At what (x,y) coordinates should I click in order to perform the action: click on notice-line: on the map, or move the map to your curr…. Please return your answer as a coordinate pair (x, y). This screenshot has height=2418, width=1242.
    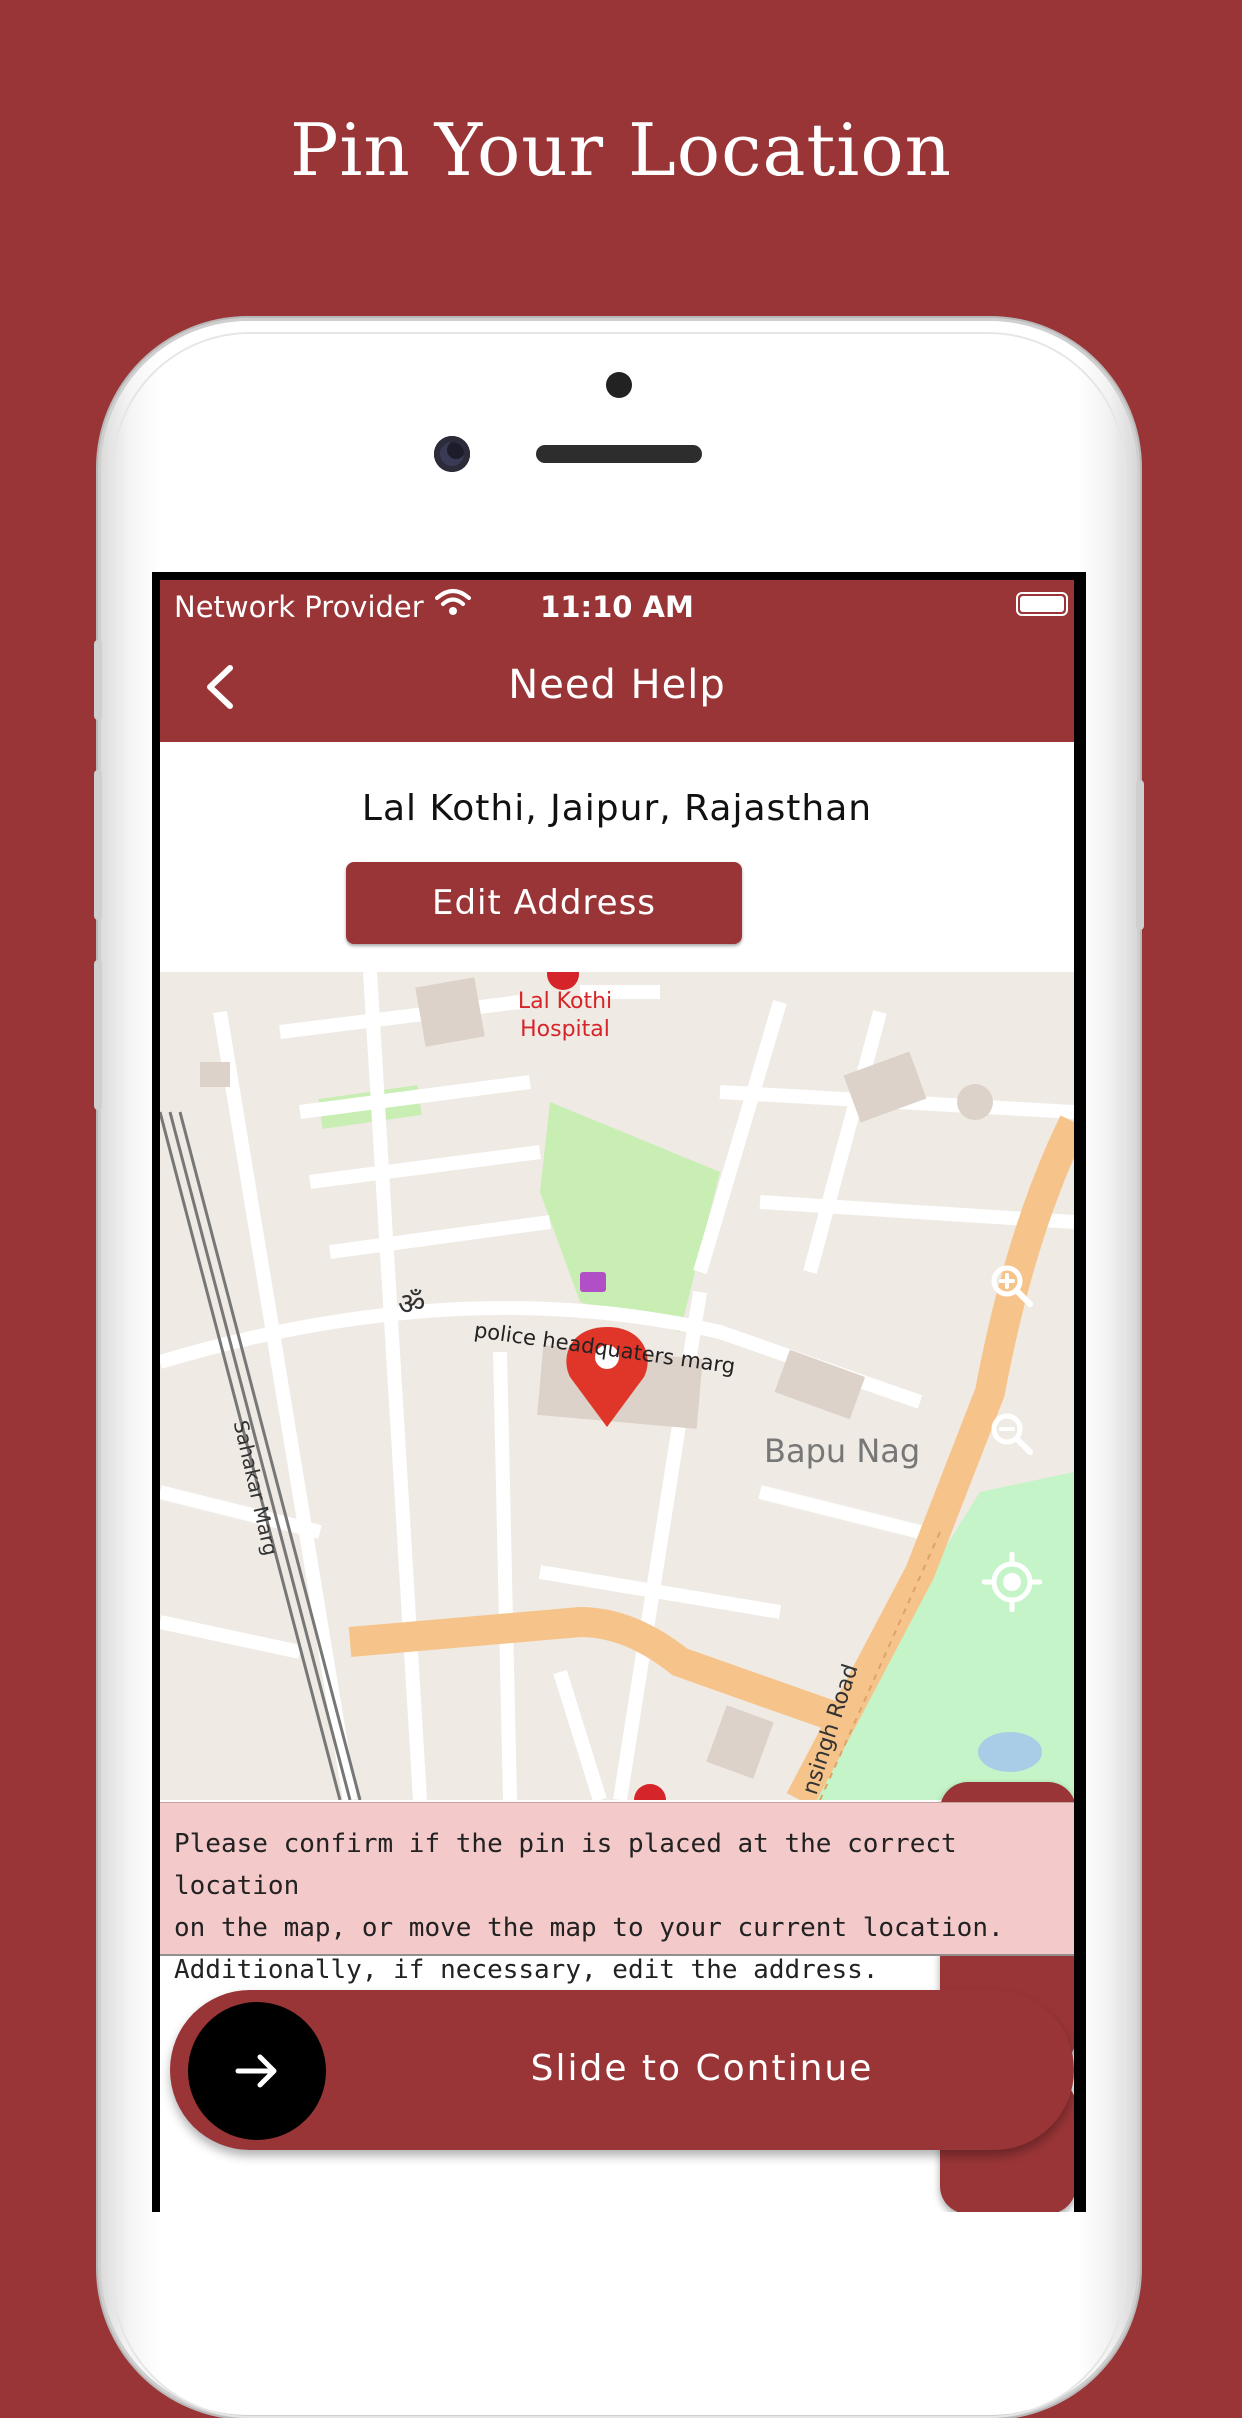
    Looking at the image, I should click on (589, 1928).